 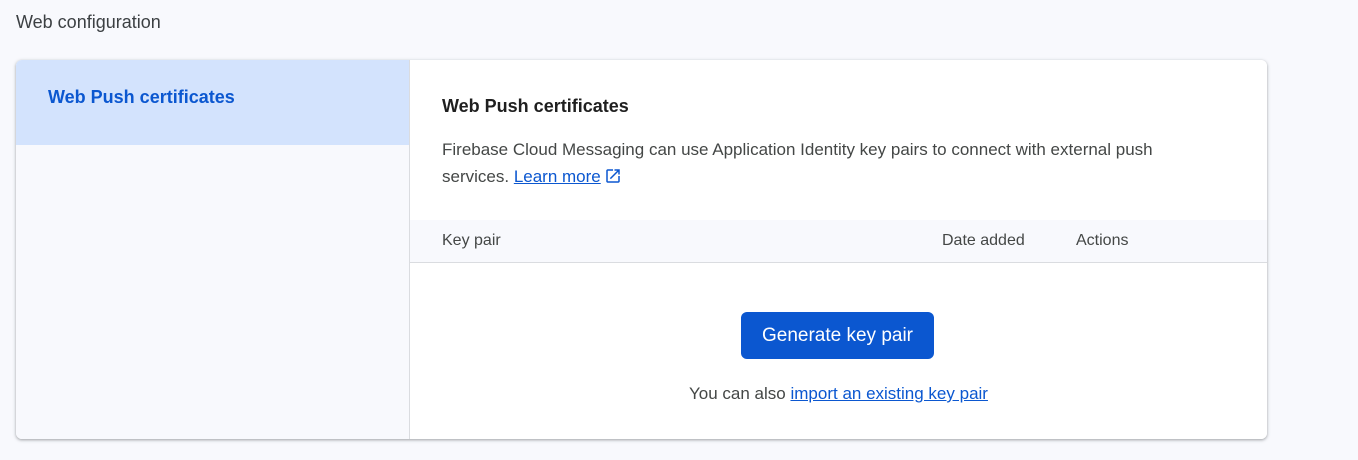 What do you see at coordinates (557, 176) in the screenshot?
I see `learn-more-link: Learn more` at bounding box center [557, 176].